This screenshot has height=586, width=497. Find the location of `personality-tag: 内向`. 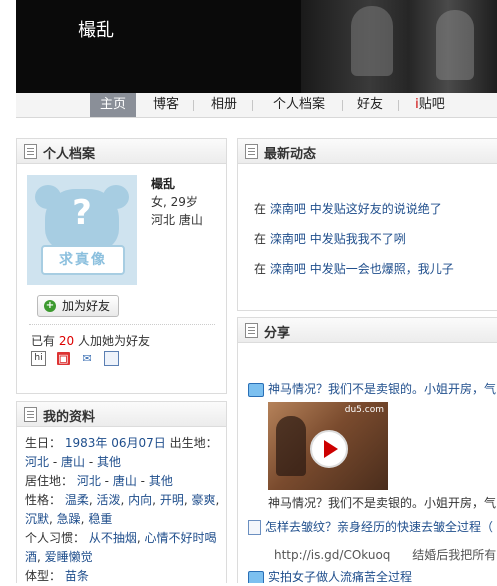

personality-tag: 内向 is located at coordinates (140, 500).